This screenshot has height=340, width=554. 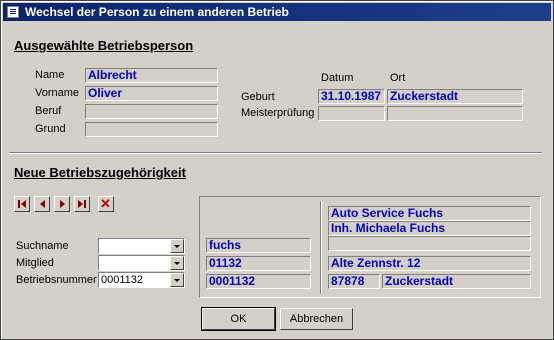 I want to click on panel-divider, so click(x=321, y=247).